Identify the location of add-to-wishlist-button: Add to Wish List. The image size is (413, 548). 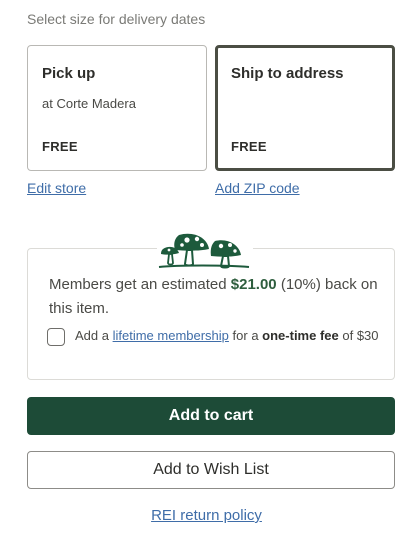
(211, 470).